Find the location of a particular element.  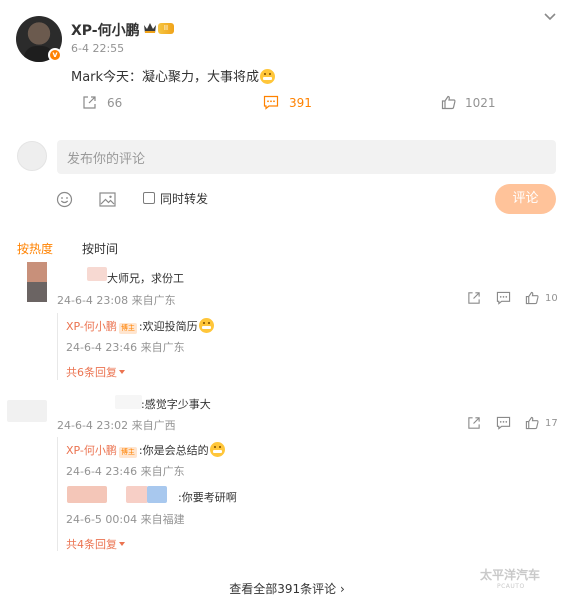

comment-count: 391 is located at coordinates (300, 103).